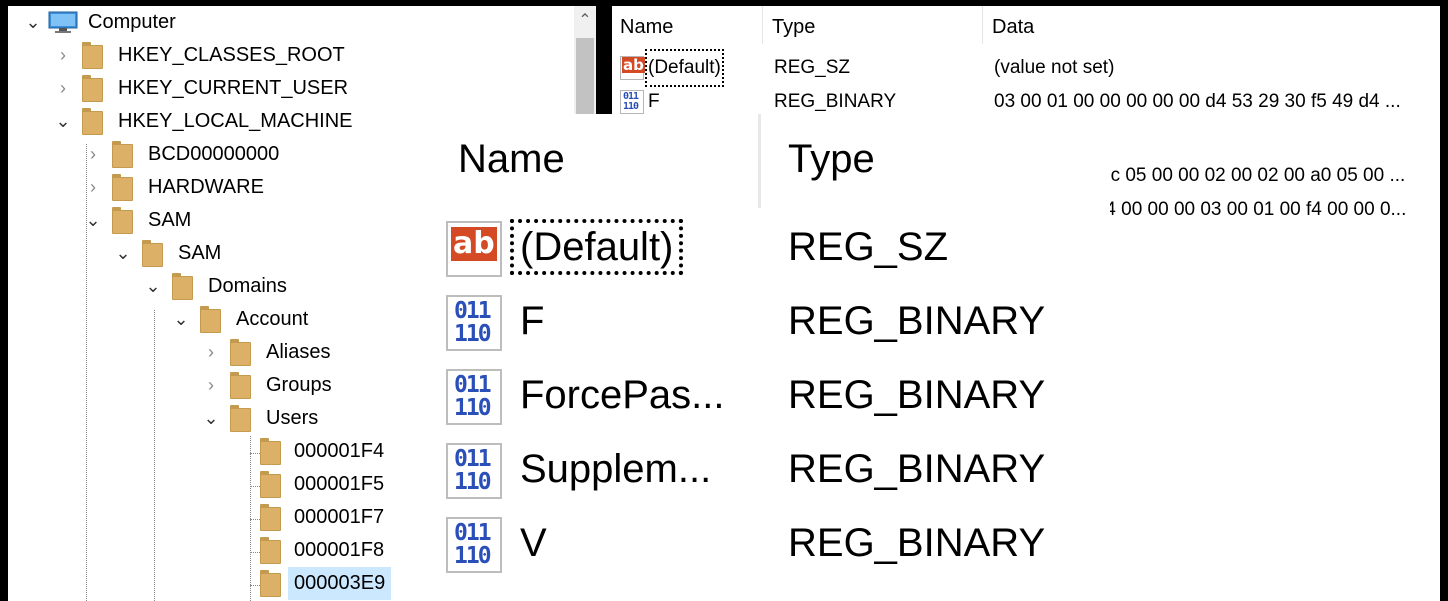 The width and height of the screenshot is (1448, 601). What do you see at coordinates (585, 21) in the screenshot?
I see `scroll-up-arrow-icon: ⌃` at bounding box center [585, 21].